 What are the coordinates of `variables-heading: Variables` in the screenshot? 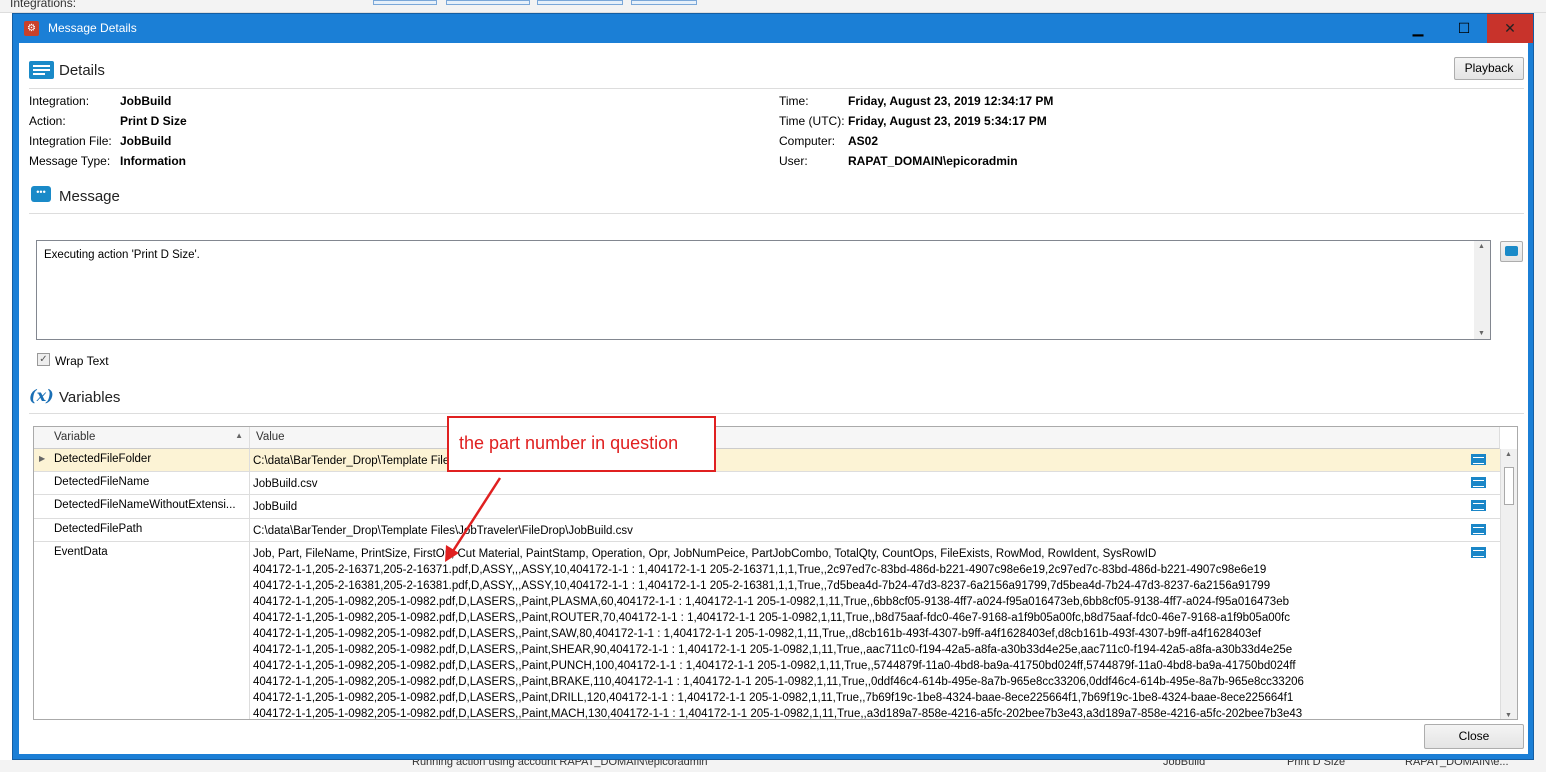 It's located at (90, 397).